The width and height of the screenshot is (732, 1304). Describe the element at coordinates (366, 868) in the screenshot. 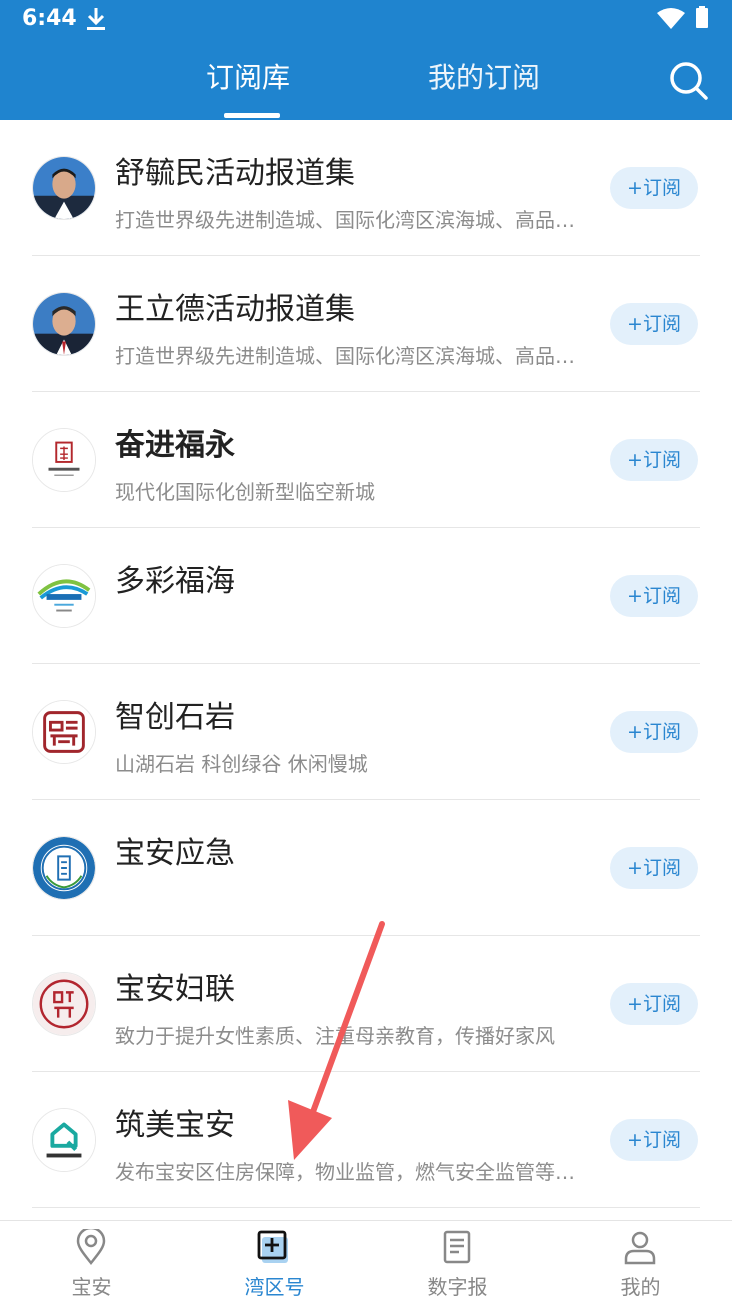

I see `list-item: 宝安应急 +订阅` at that location.